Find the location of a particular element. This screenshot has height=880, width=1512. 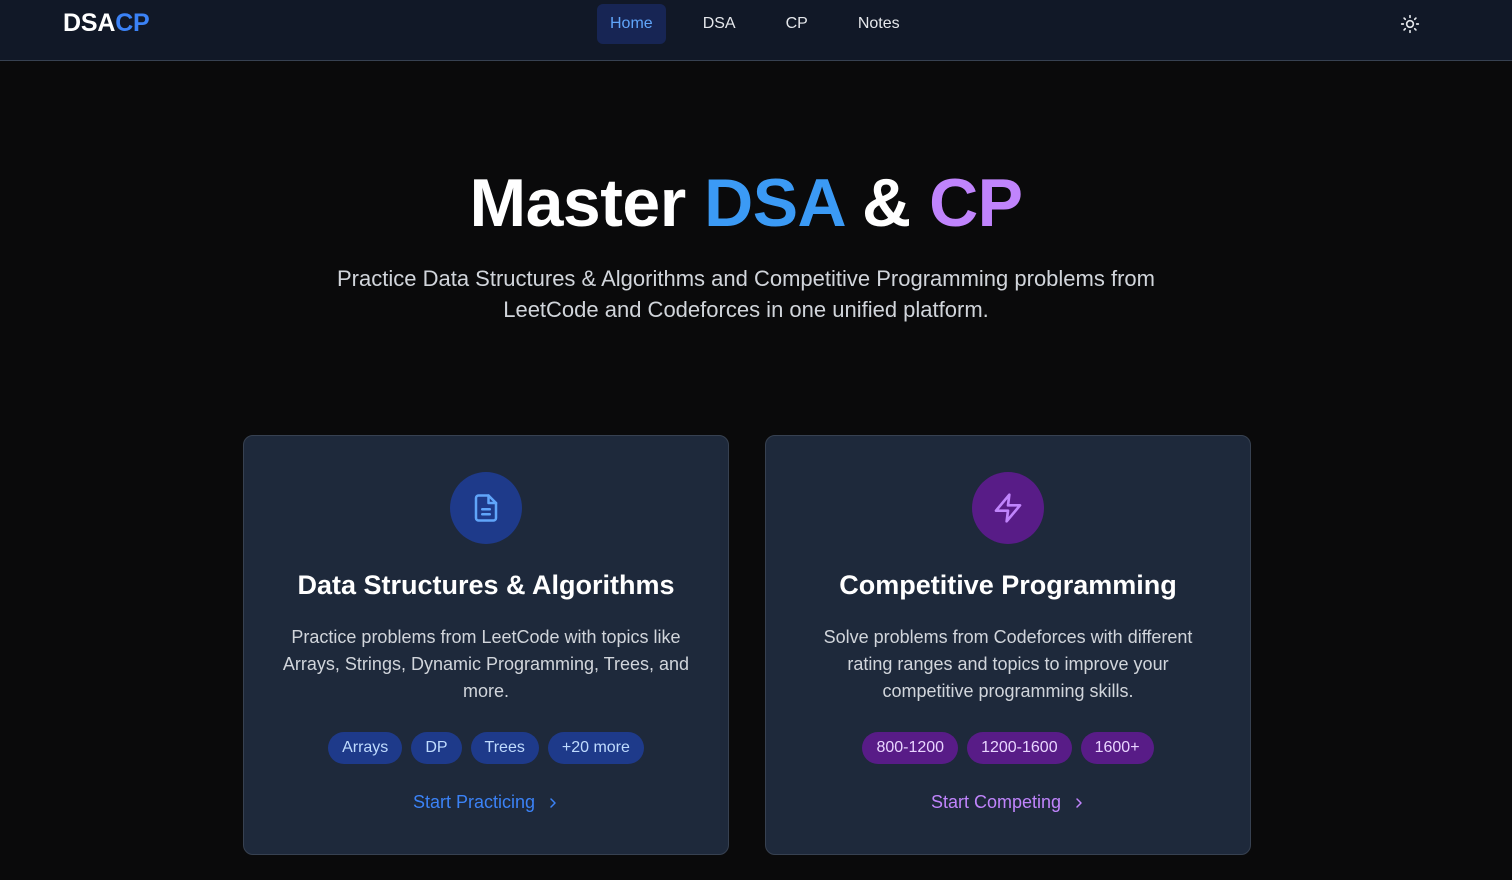

logo-cp: CP is located at coordinates (132, 23).